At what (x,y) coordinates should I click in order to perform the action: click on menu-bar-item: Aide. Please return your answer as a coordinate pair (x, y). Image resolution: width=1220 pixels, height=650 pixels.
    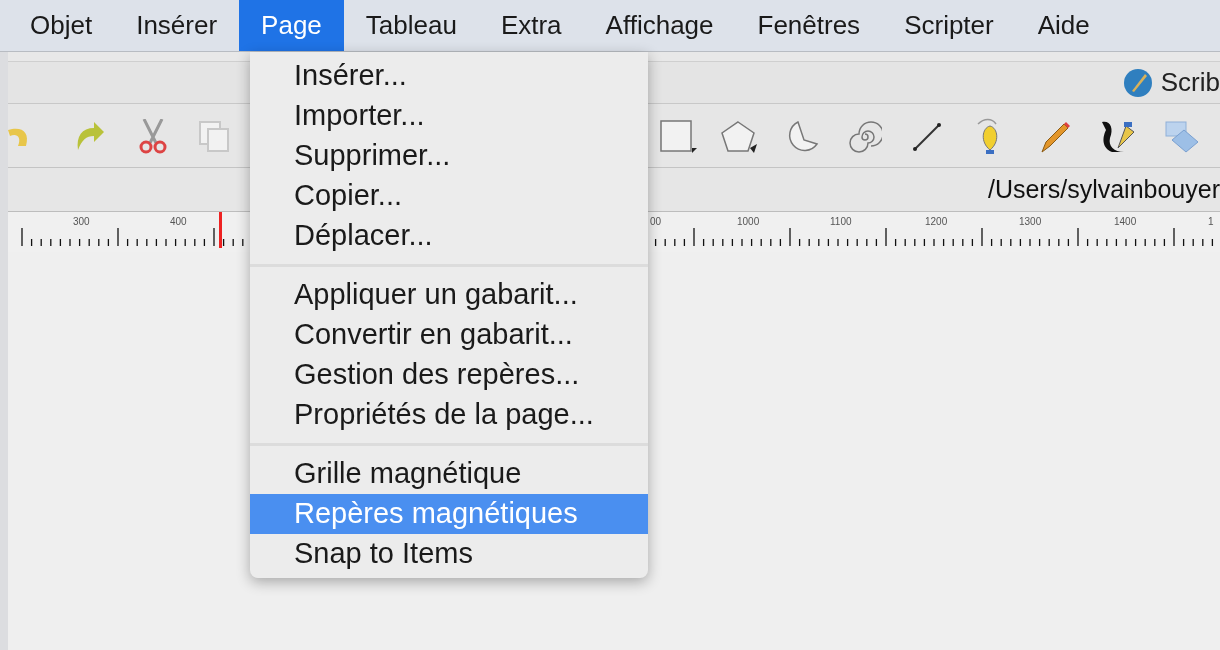
    Looking at the image, I should click on (1063, 25).